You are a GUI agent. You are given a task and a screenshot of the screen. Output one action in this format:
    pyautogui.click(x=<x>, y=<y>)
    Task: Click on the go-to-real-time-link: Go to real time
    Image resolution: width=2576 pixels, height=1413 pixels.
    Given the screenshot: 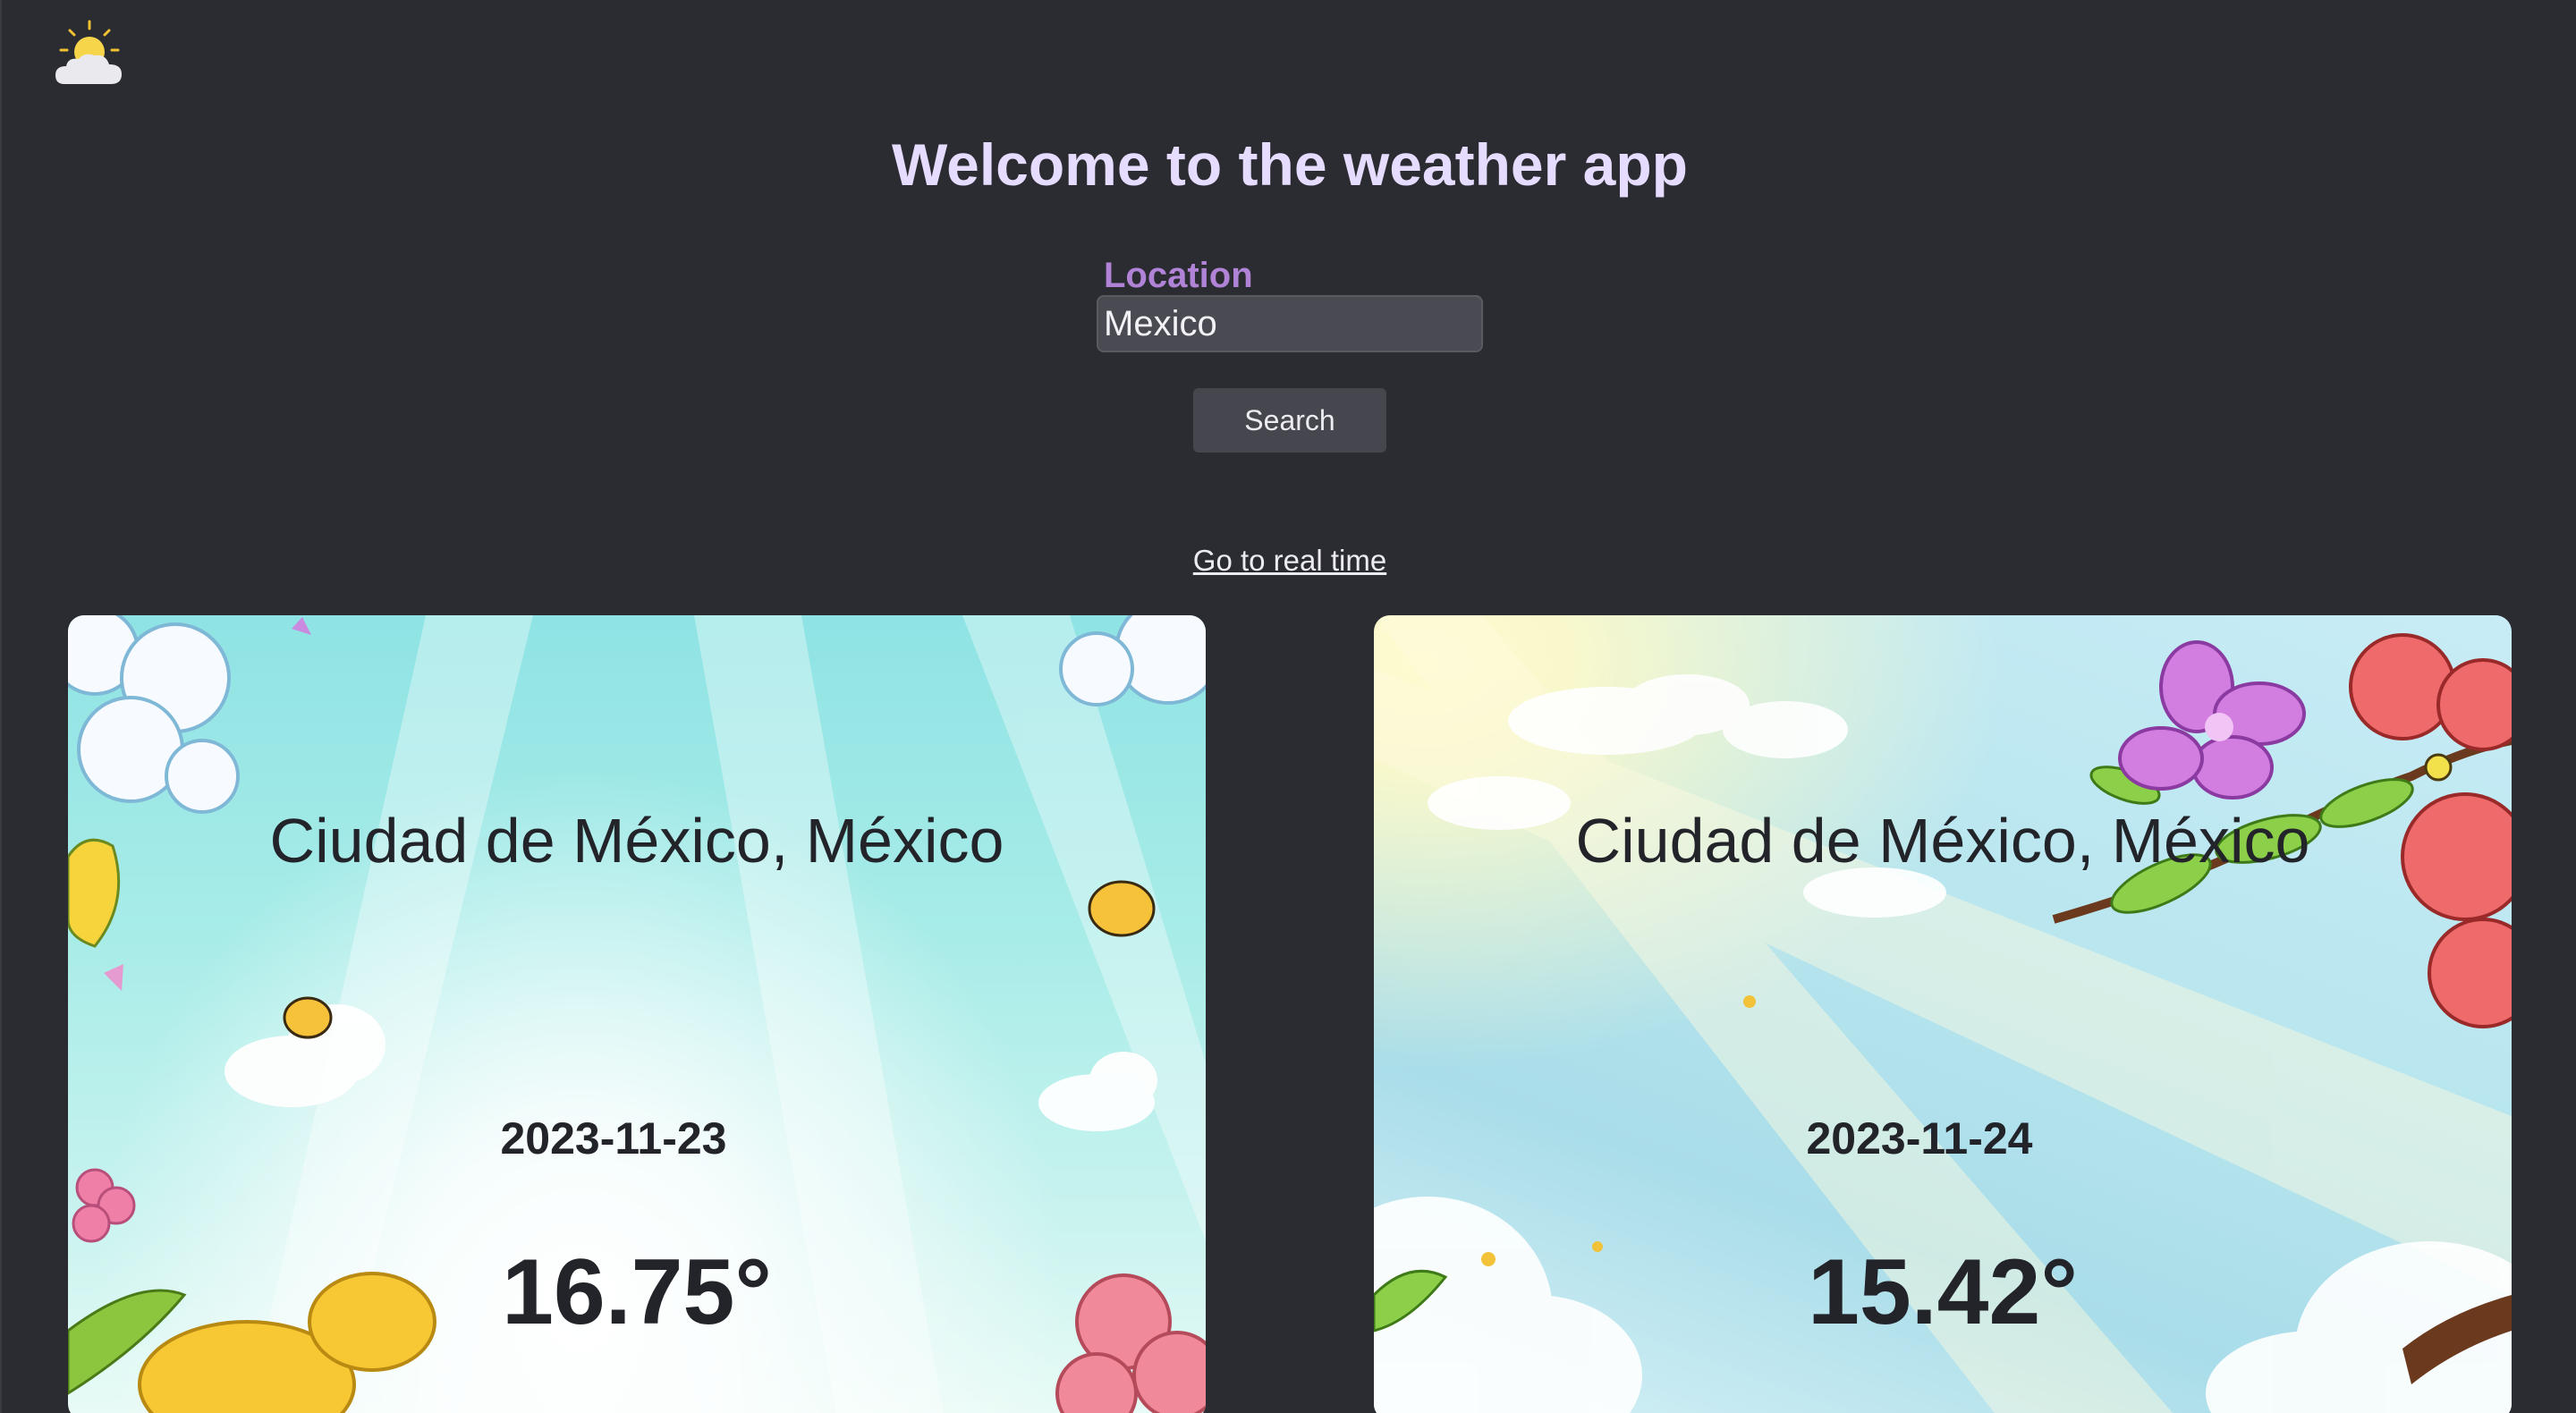 What is the action you would take?
    pyautogui.click(x=1289, y=560)
    